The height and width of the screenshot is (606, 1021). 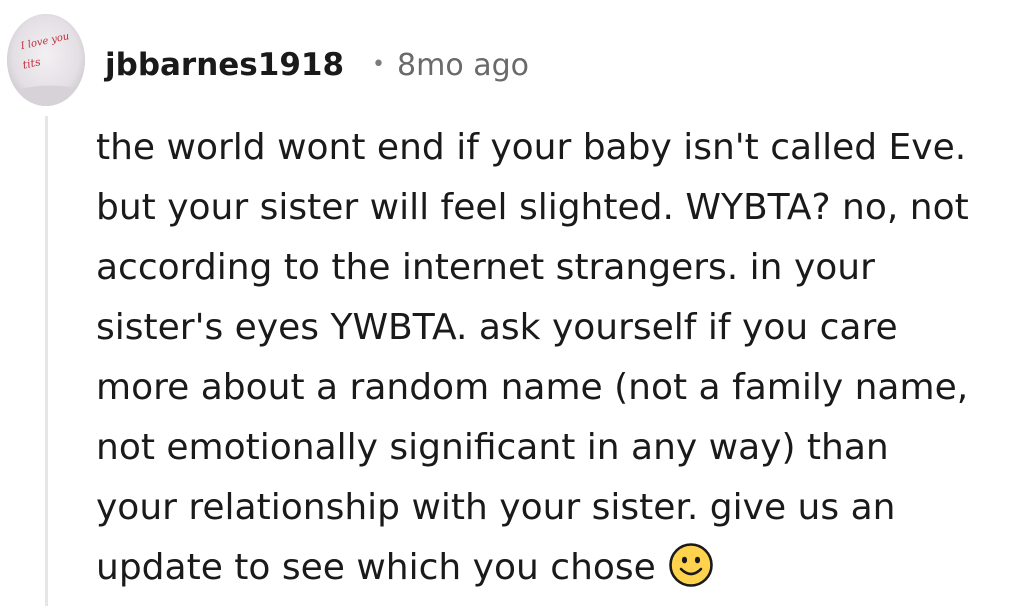 I want to click on username-link: jbbarnes1918, so click(x=224, y=65).